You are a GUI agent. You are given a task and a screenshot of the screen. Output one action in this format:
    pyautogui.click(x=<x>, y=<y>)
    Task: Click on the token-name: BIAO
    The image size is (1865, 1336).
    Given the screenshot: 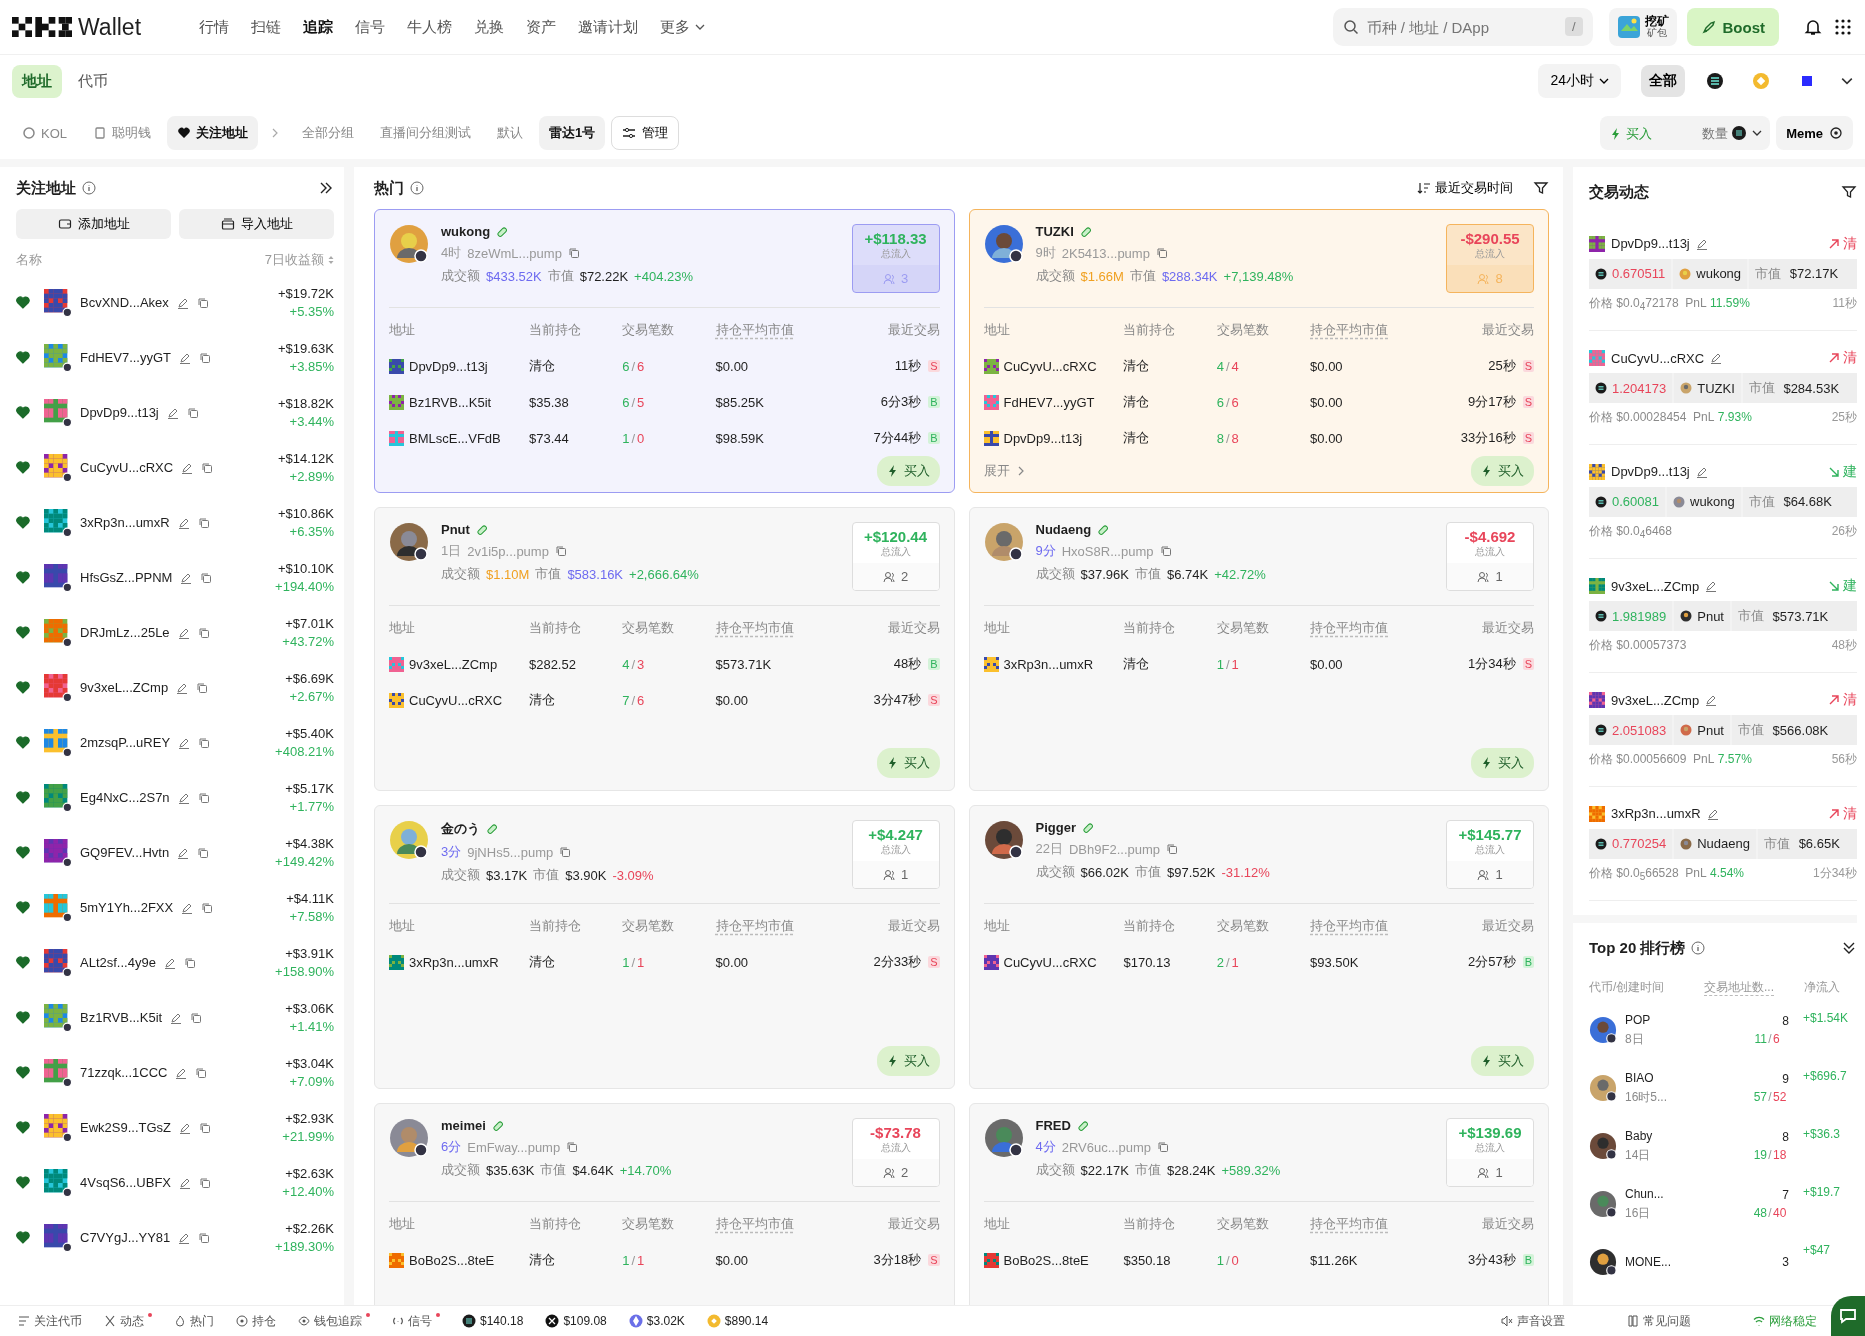 What is the action you would take?
    pyautogui.click(x=1663, y=1077)
    